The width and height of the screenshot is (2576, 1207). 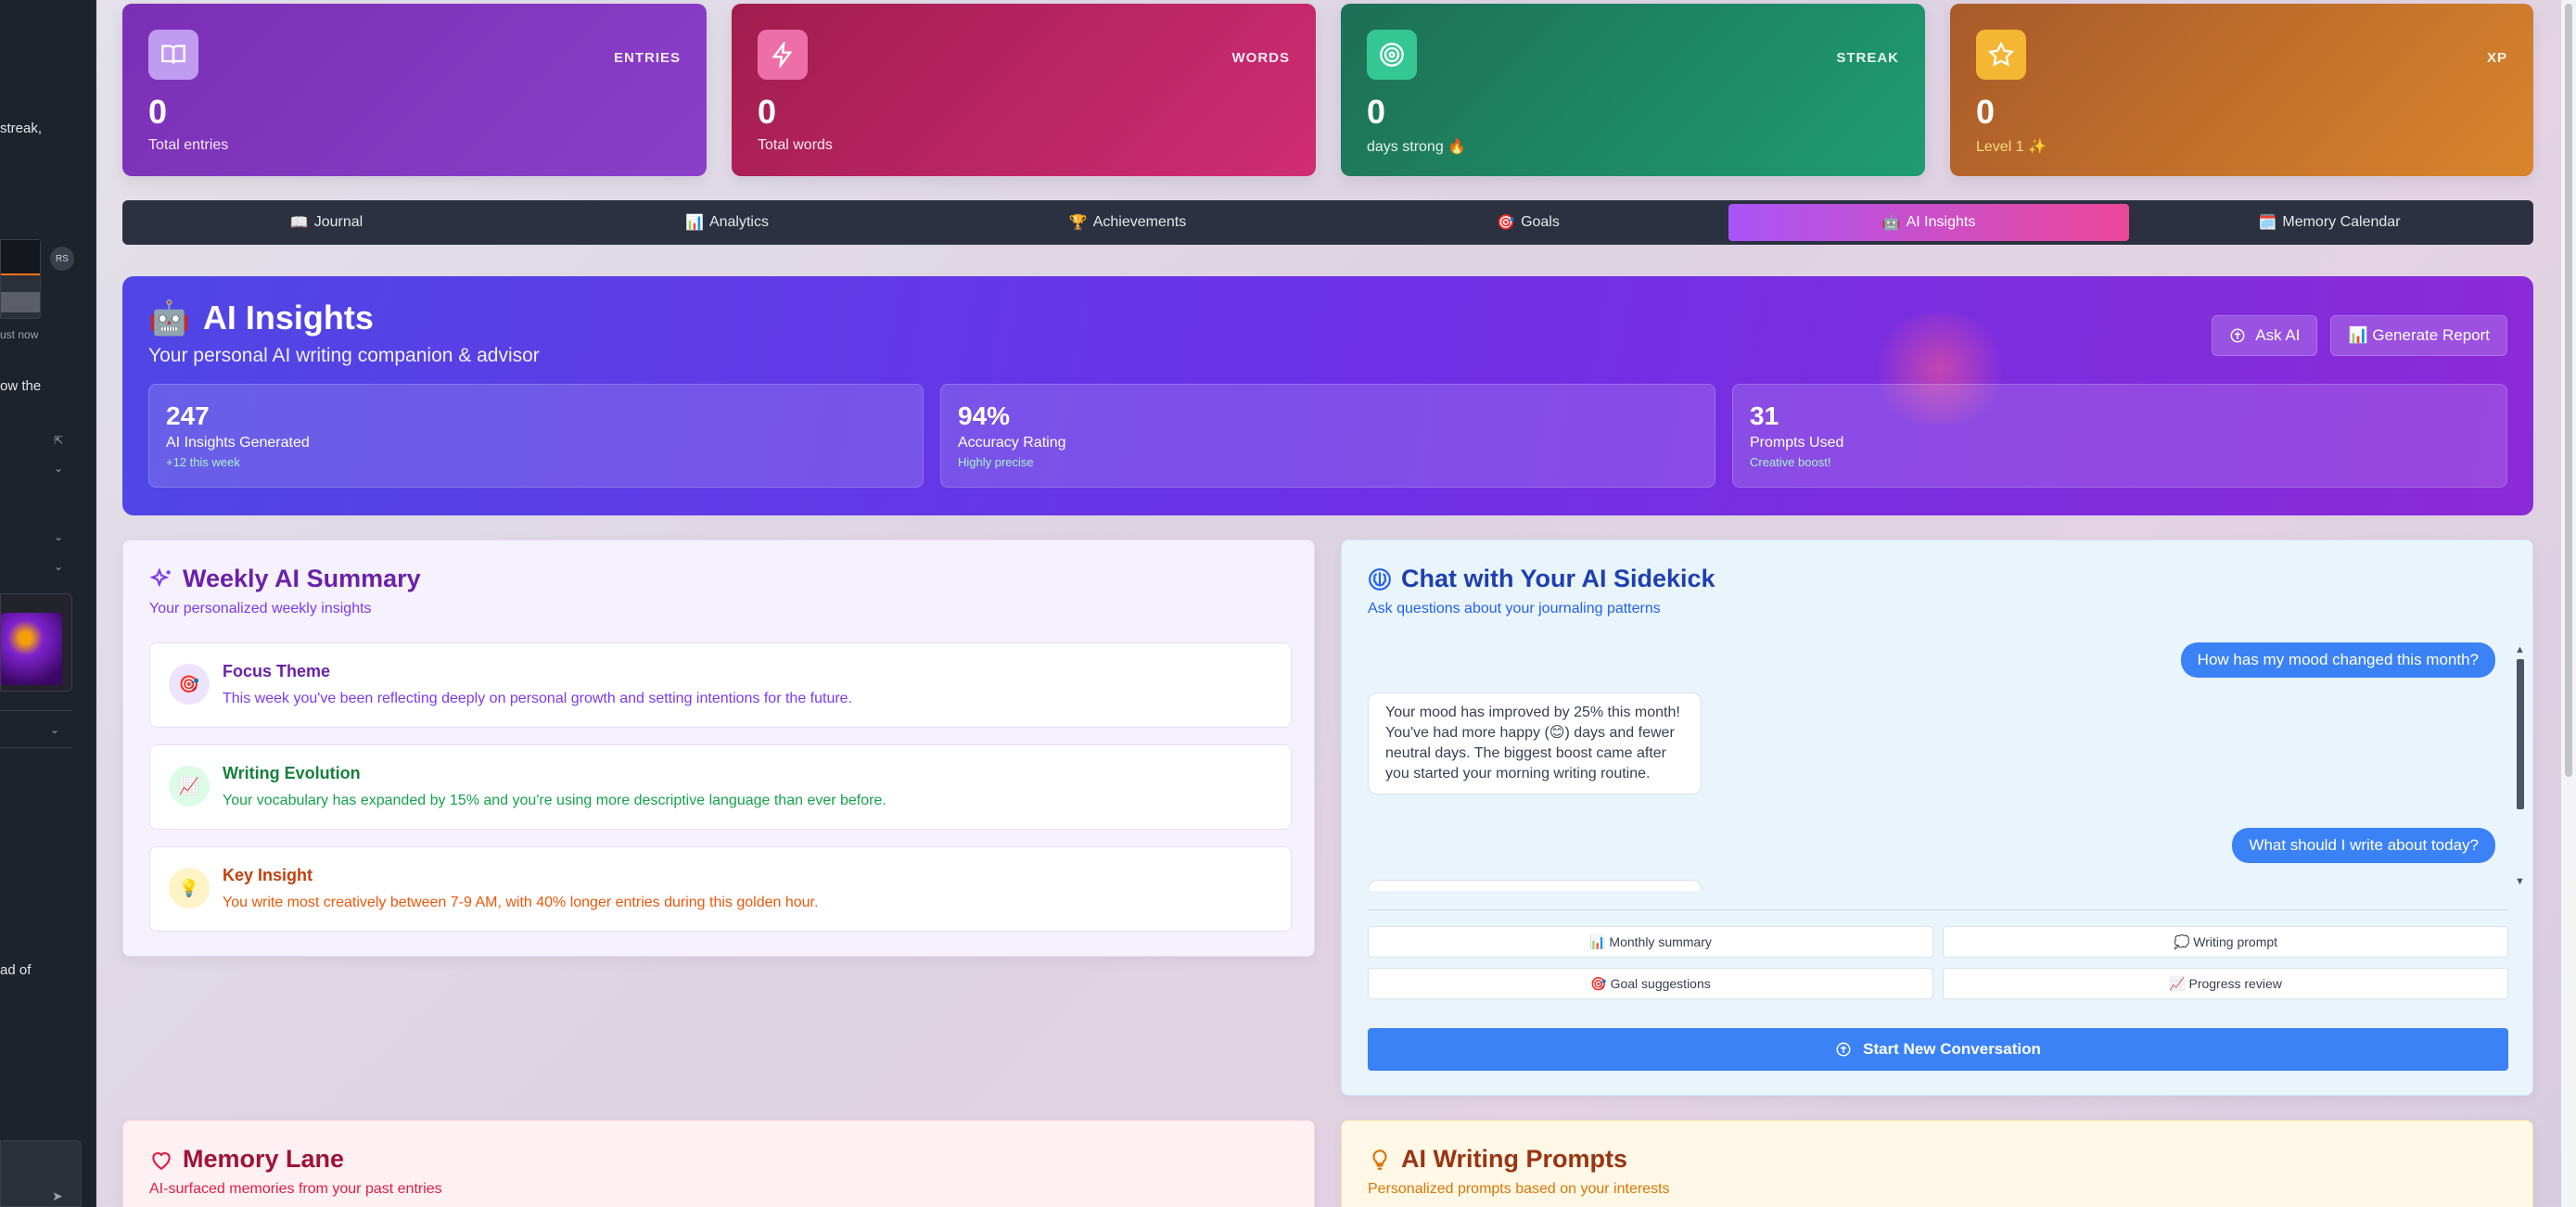 What do you see at coordinates (173, 55) in the screenshot?
I see `book-icon` at bounding box center [173, 55].